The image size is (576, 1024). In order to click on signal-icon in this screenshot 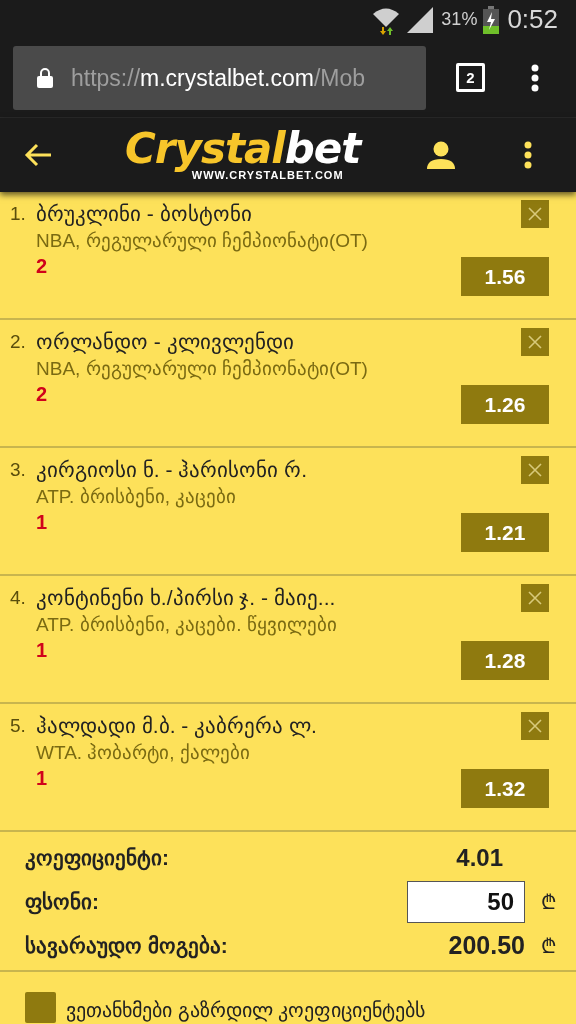, I will do `click(421, 19)`.